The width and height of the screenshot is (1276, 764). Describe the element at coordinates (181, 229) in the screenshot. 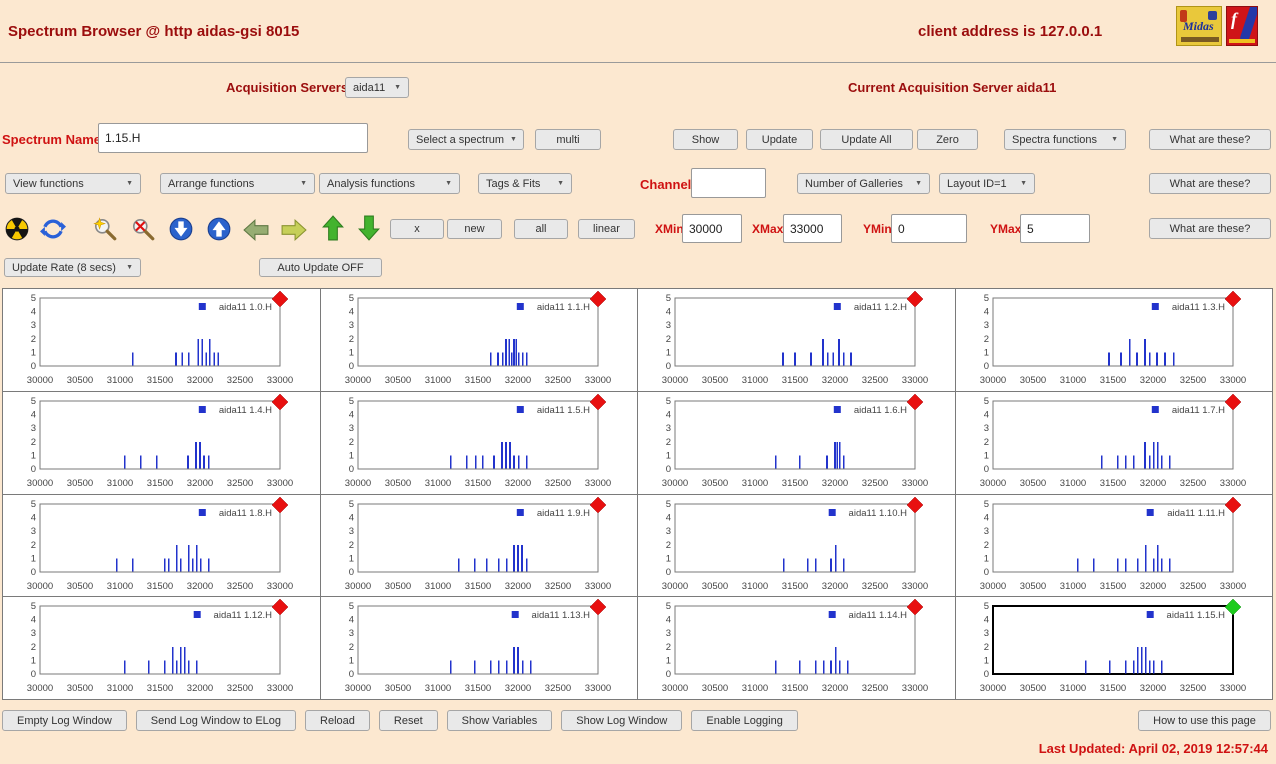

I see `globe-down-icon` at that location.